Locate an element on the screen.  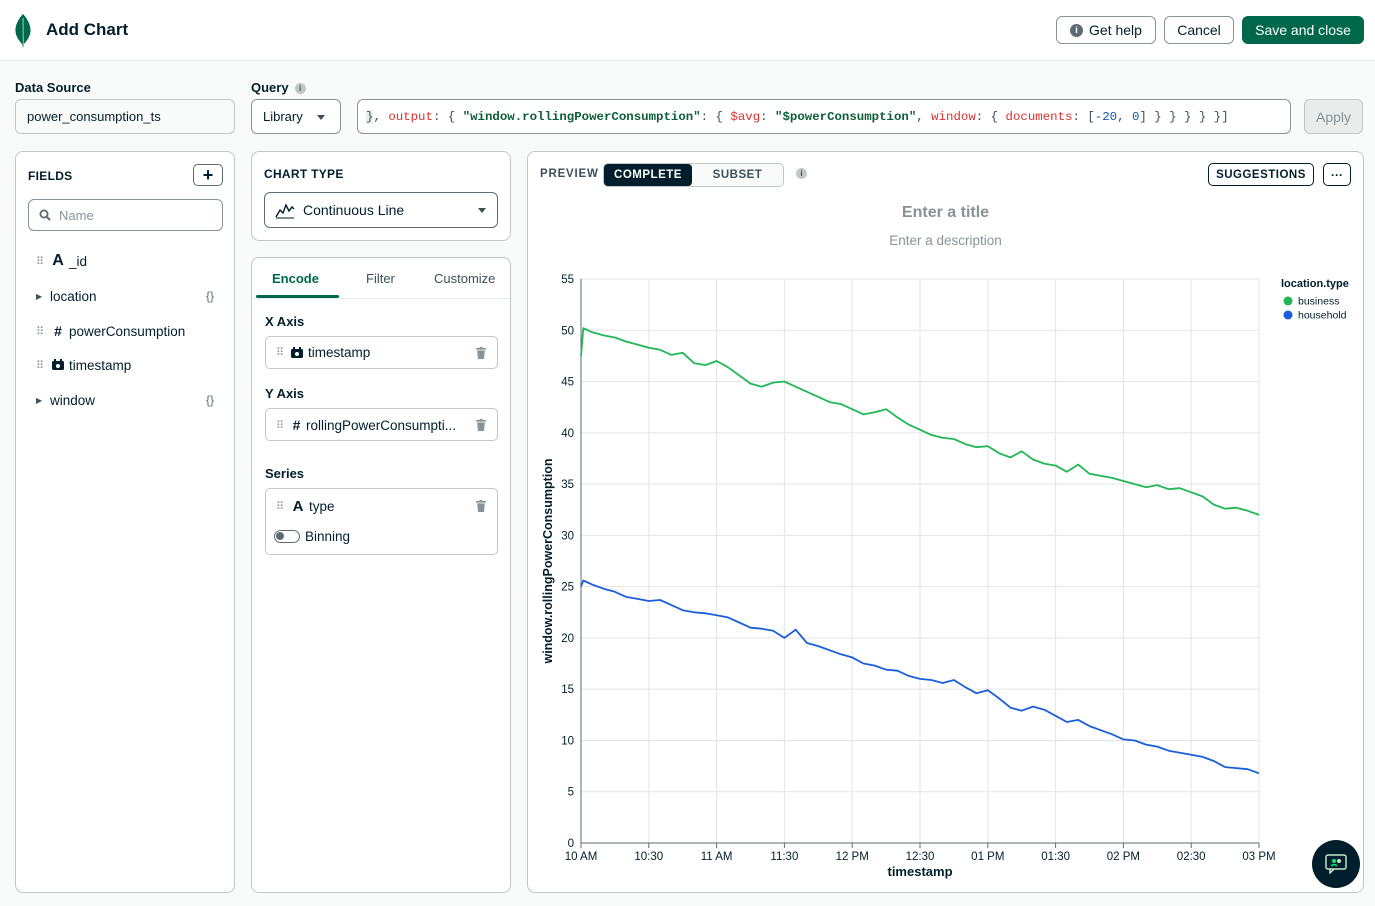
save-and-close-button: Save and close is located at coordinates (1303, 30).